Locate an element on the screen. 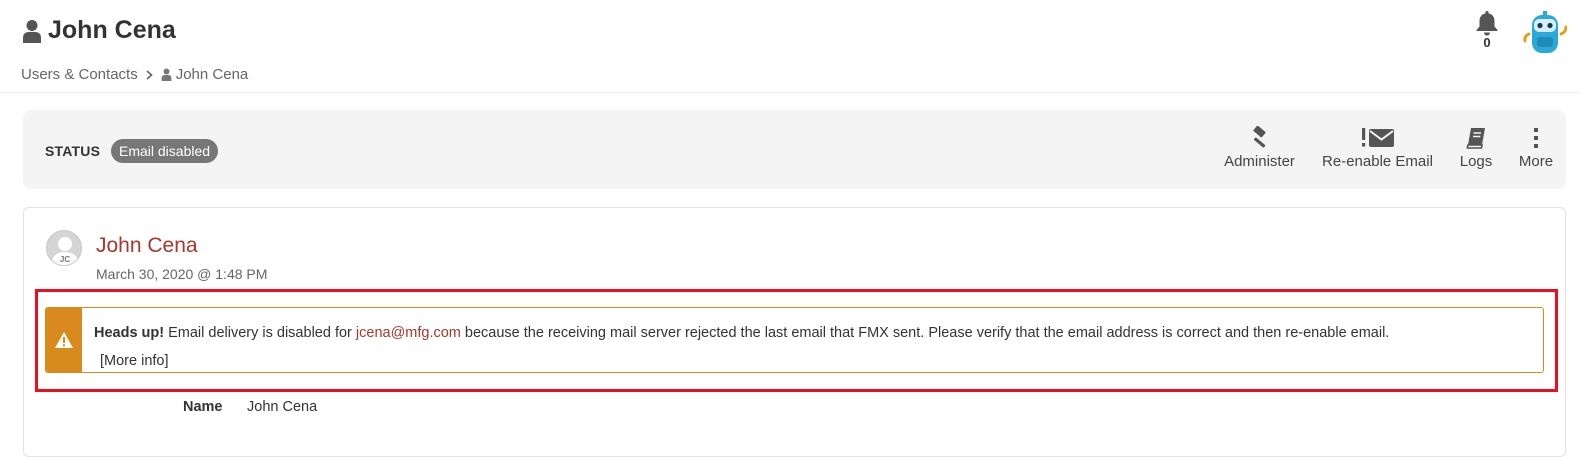 The width and height of the screenshot is (1579, 457). vertical-dots-icon is located at coordinates (1536, 138).